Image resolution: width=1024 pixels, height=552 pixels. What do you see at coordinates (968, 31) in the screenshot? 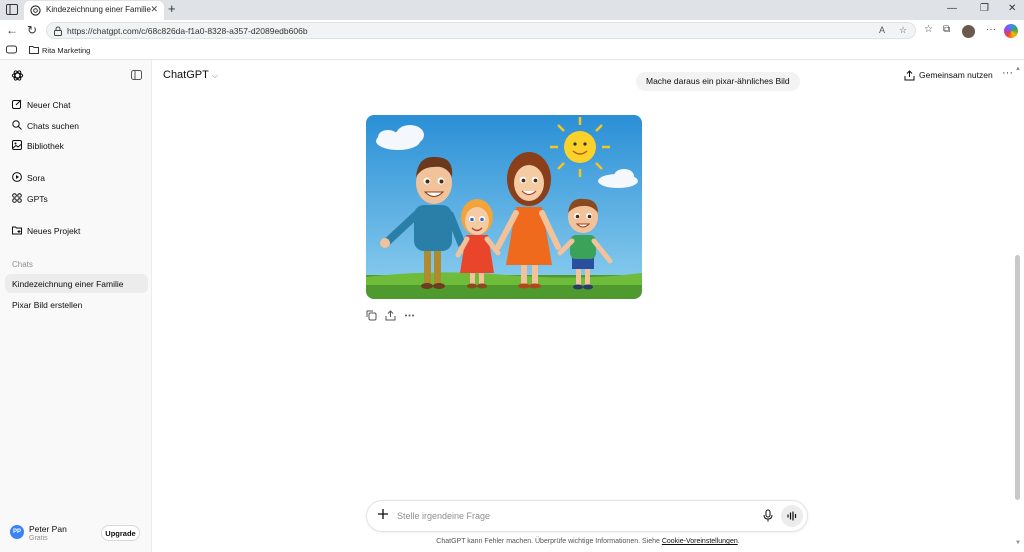
I see `profile-avatar-icon` at bounding box center [968, 31].